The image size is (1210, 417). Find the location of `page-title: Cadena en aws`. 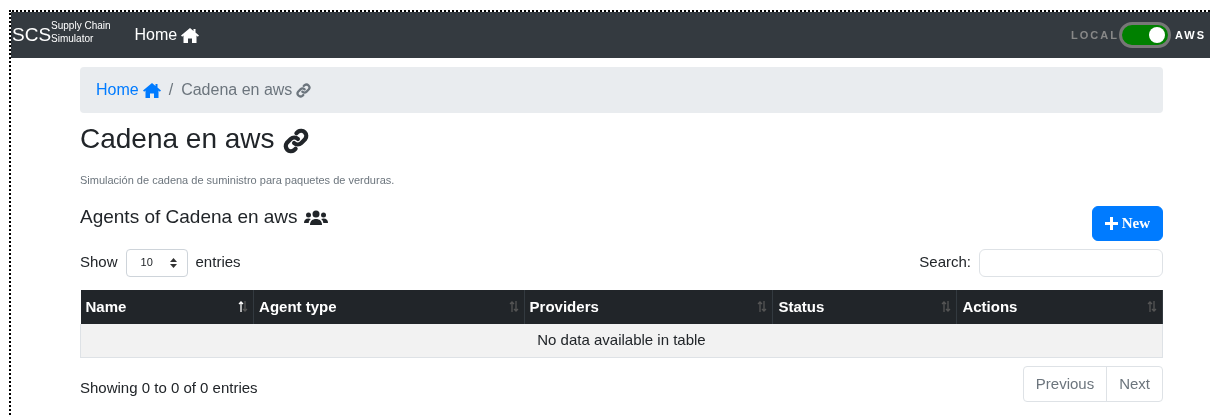

page-title: Cadena en aws is located at coordinates (177, 139).